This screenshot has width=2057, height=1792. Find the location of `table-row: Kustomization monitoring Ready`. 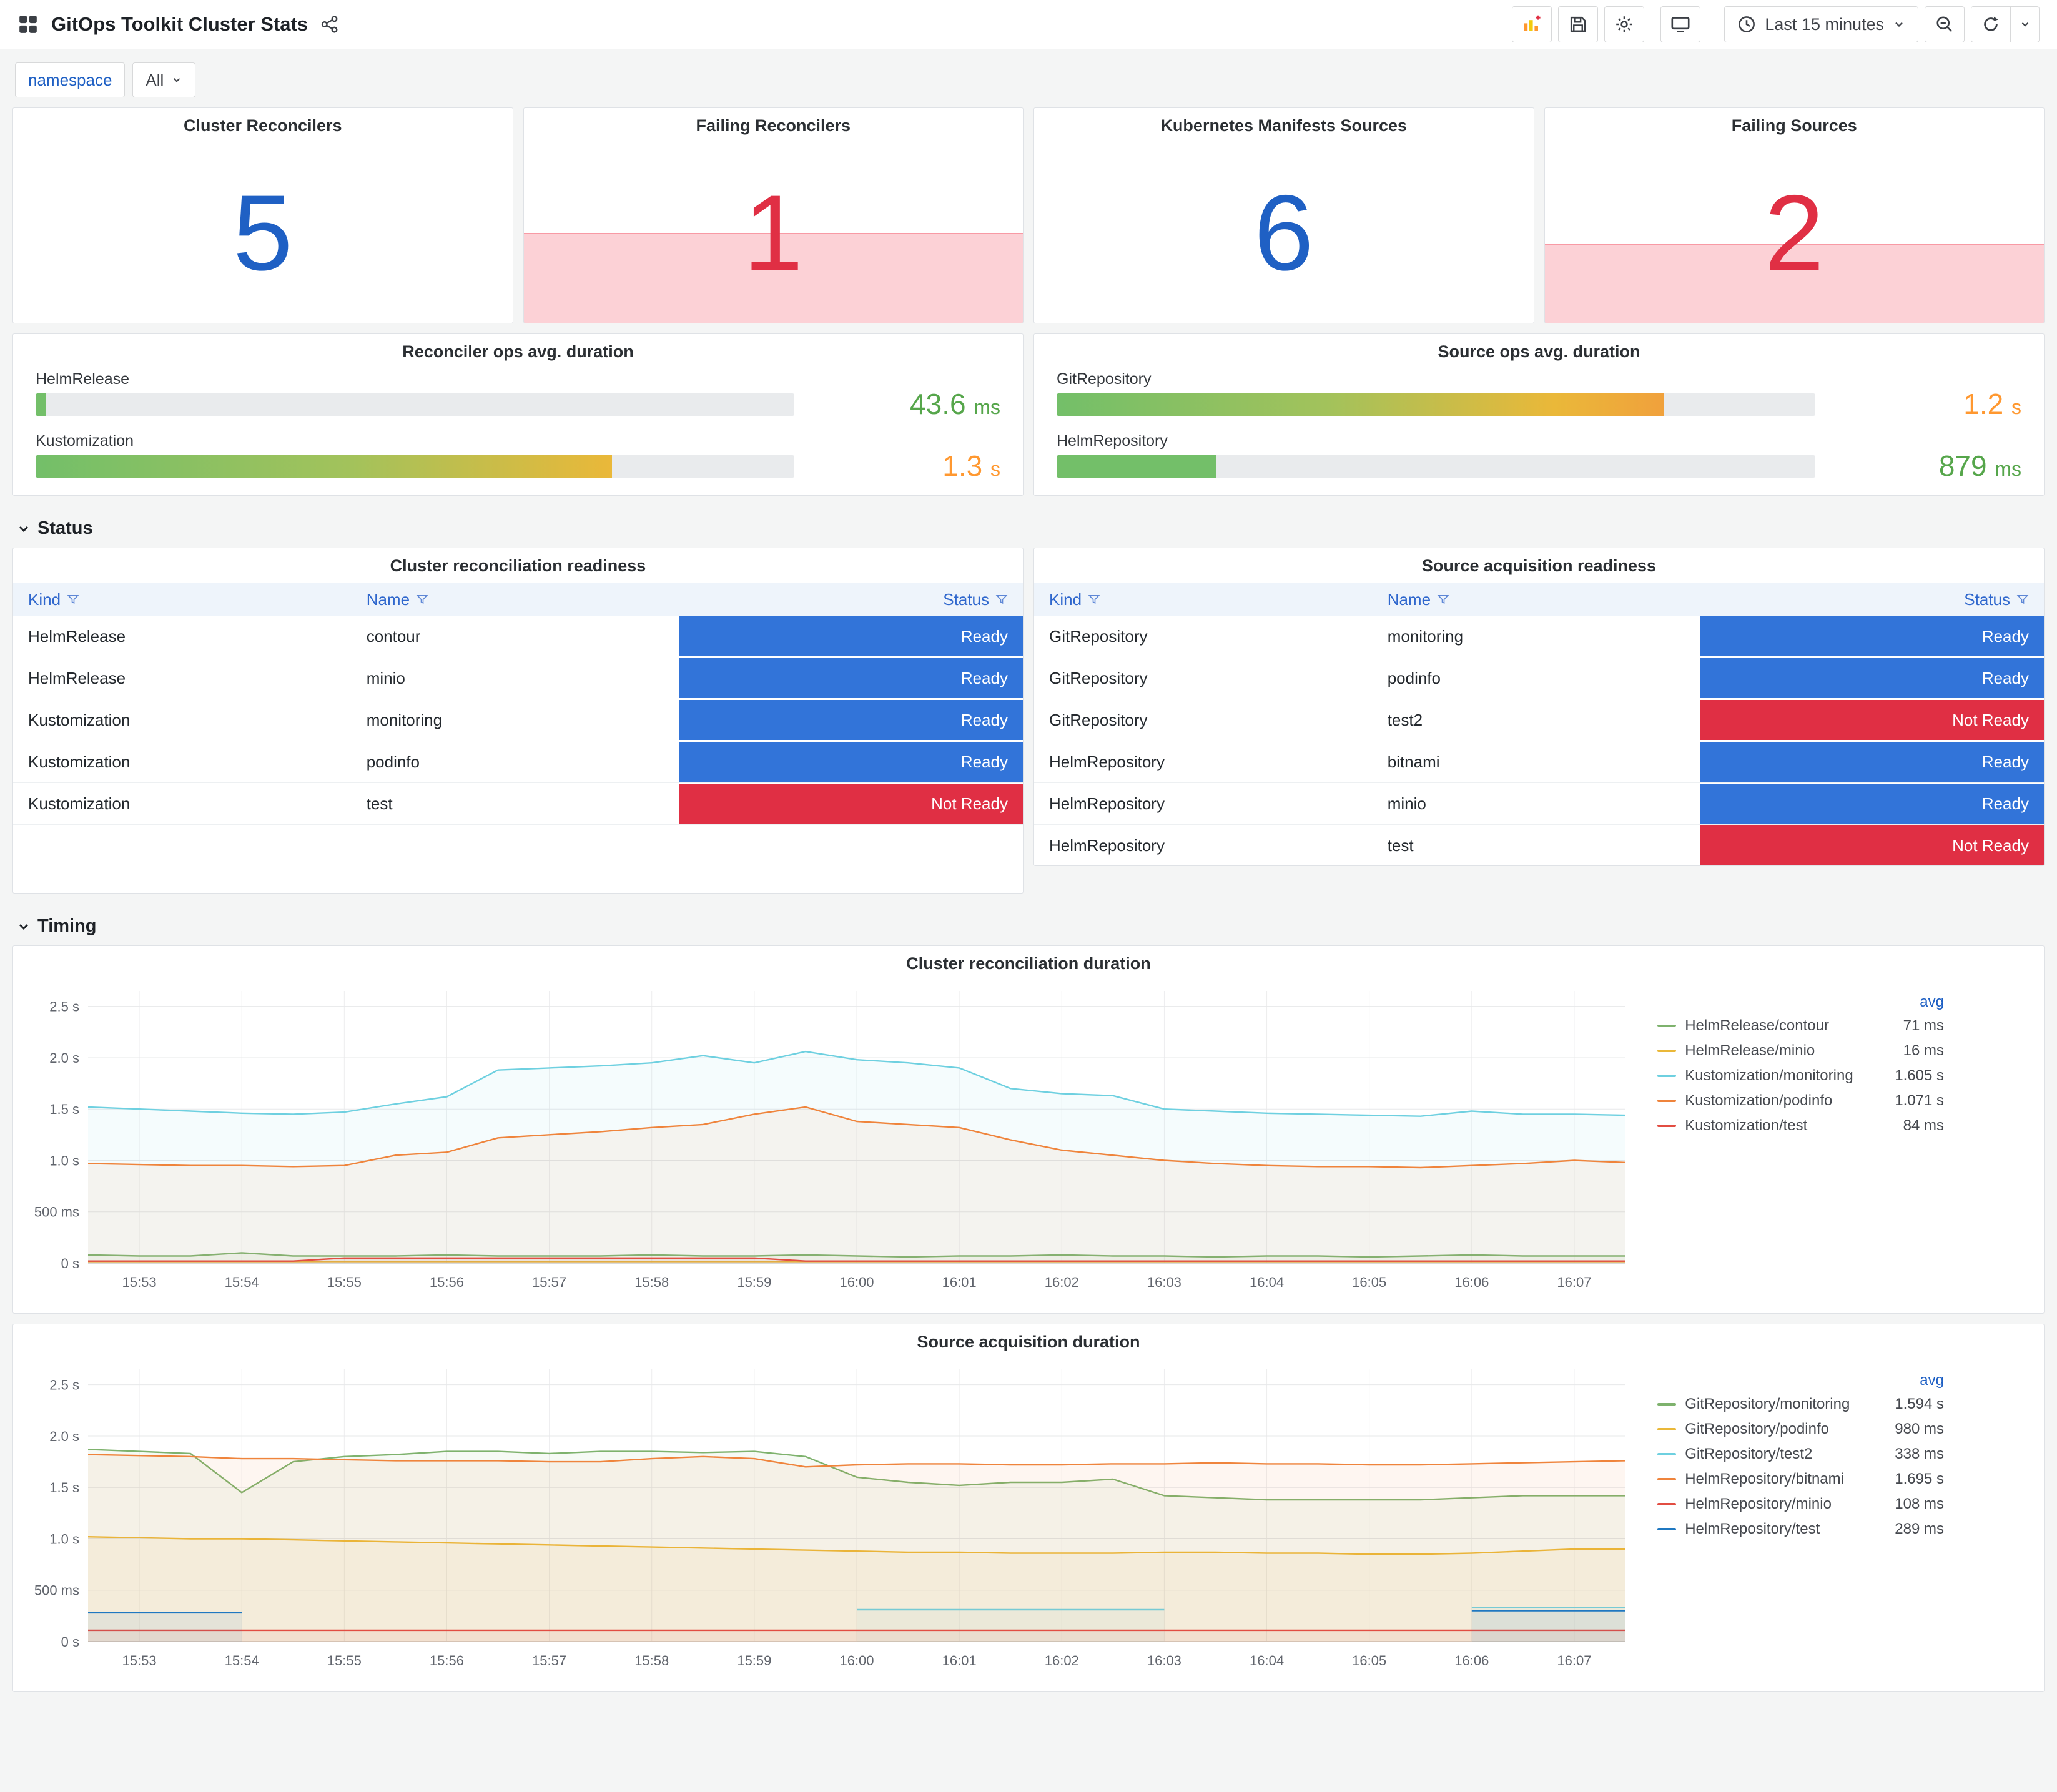

table-row: Kustomization monitoring Ready is located at coordinates (518, 720).